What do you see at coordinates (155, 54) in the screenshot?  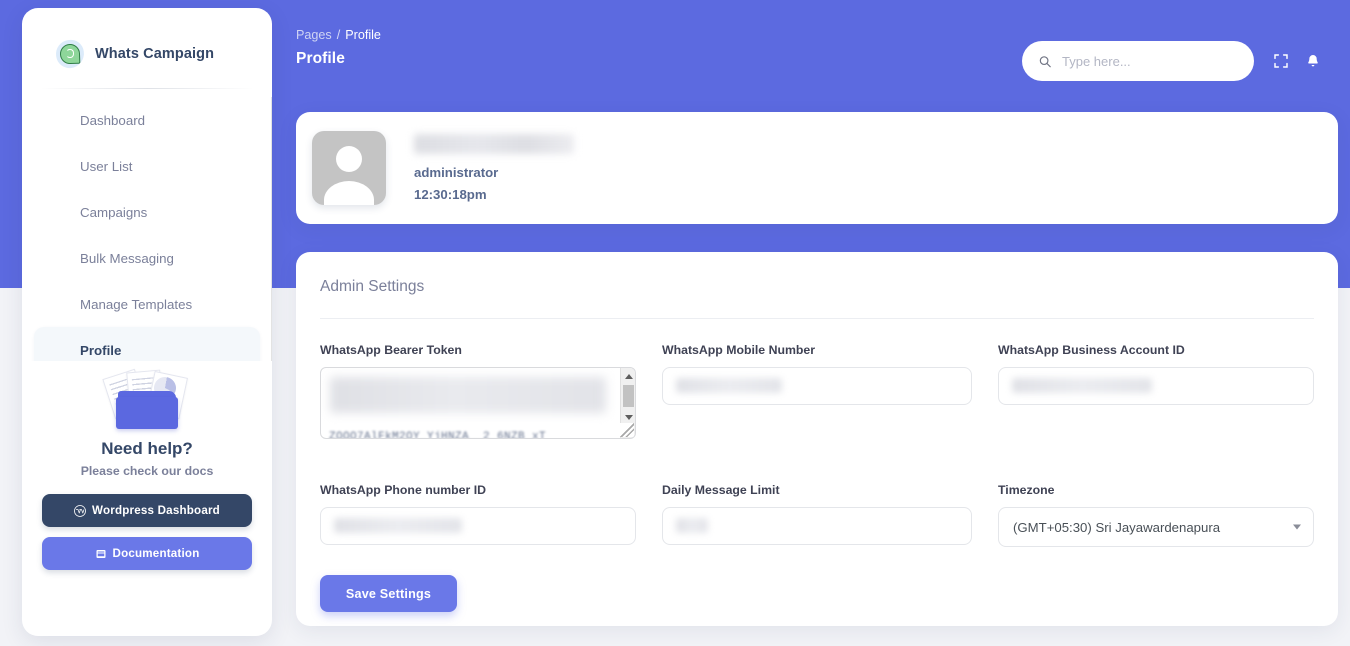 I see `brand-name: Whats Campaign` at bounding box center [155, 54].